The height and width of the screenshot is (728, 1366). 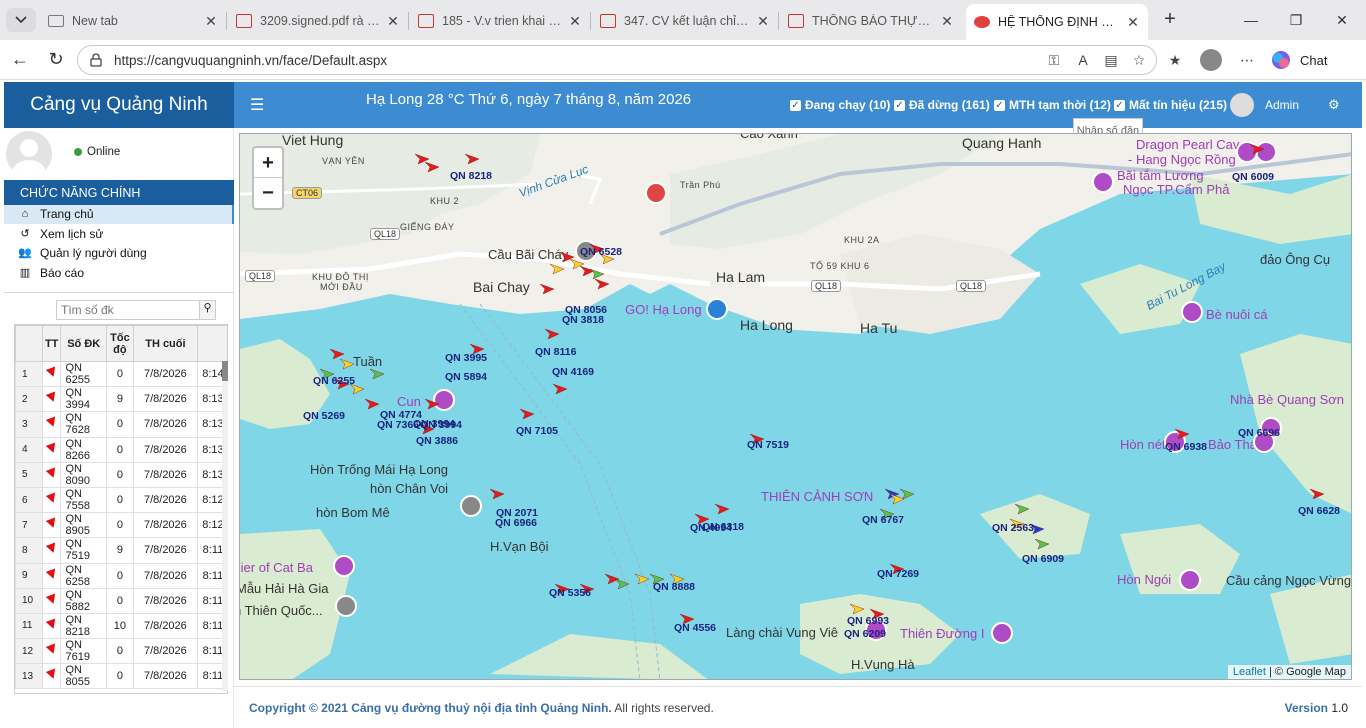 I want to click on settings-cogs-icon: ⚙, so click(x=1334, y=105).